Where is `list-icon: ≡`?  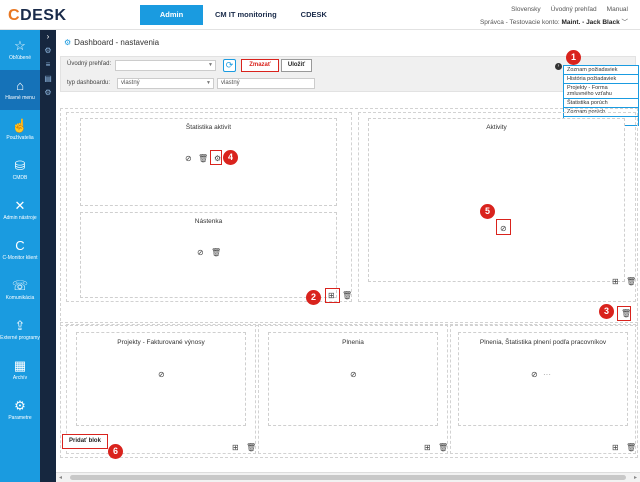 list-icon: ≡ is located at coordinates (48, 65).